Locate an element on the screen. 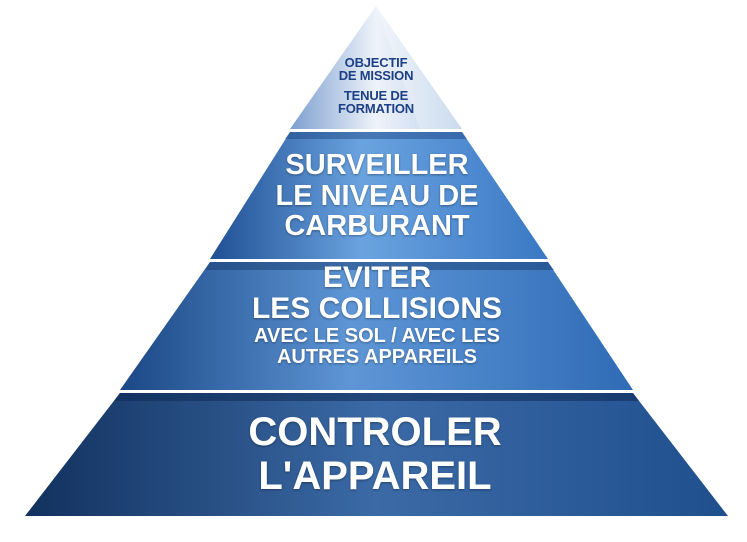 This screenshot has height=542, width=747. tier-control-line-2: L'APPAREIL is located at coordinates (375, 476).